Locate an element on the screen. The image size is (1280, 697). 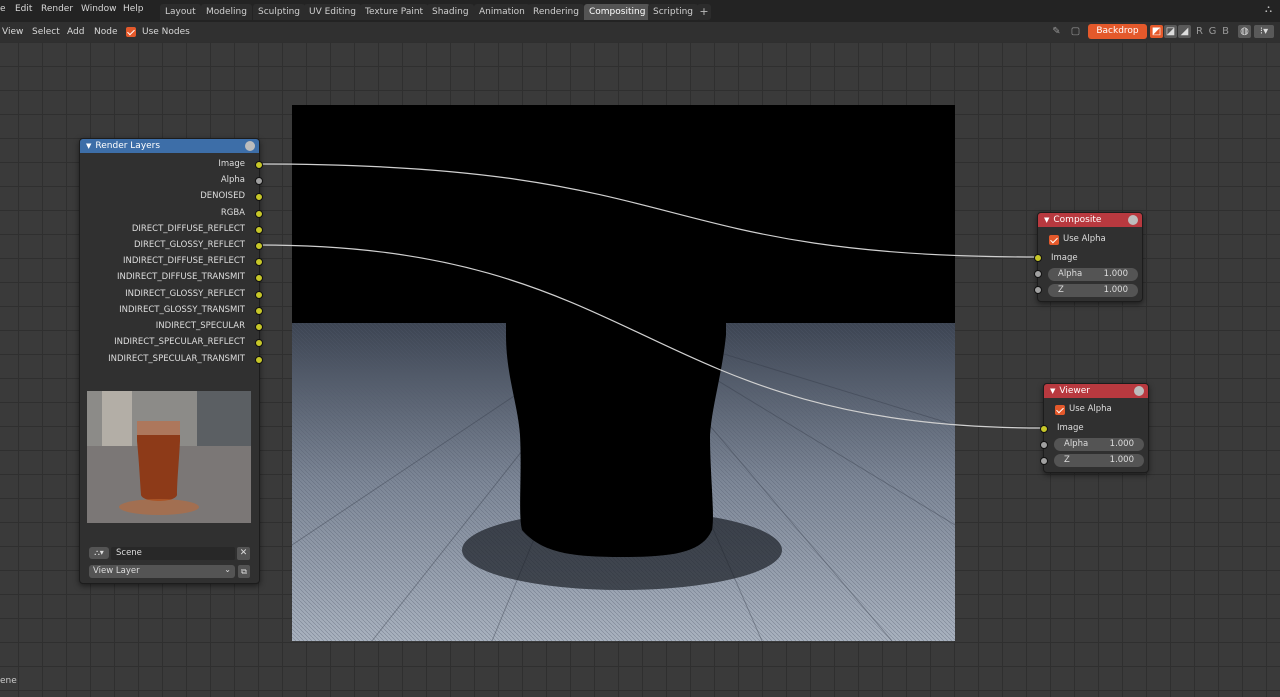
socket-image is located at coordinates (259, 165).